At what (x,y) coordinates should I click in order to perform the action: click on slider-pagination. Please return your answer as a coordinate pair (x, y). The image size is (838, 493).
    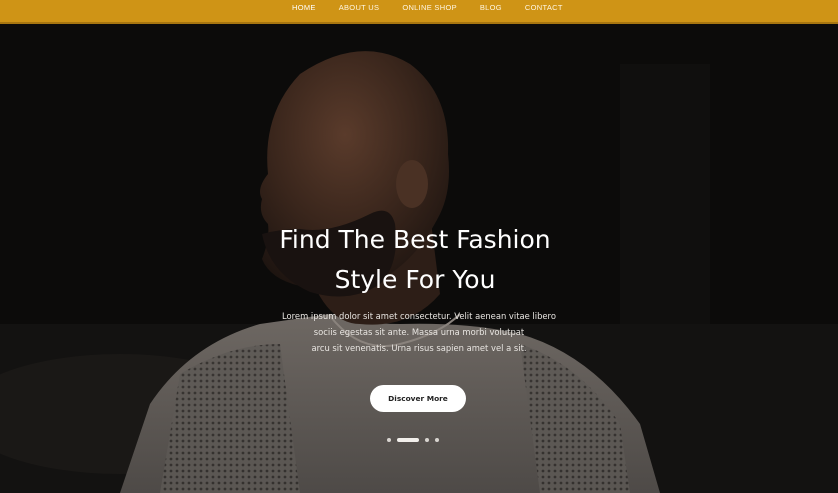
    Looking at the image, I should click on (413, 440).